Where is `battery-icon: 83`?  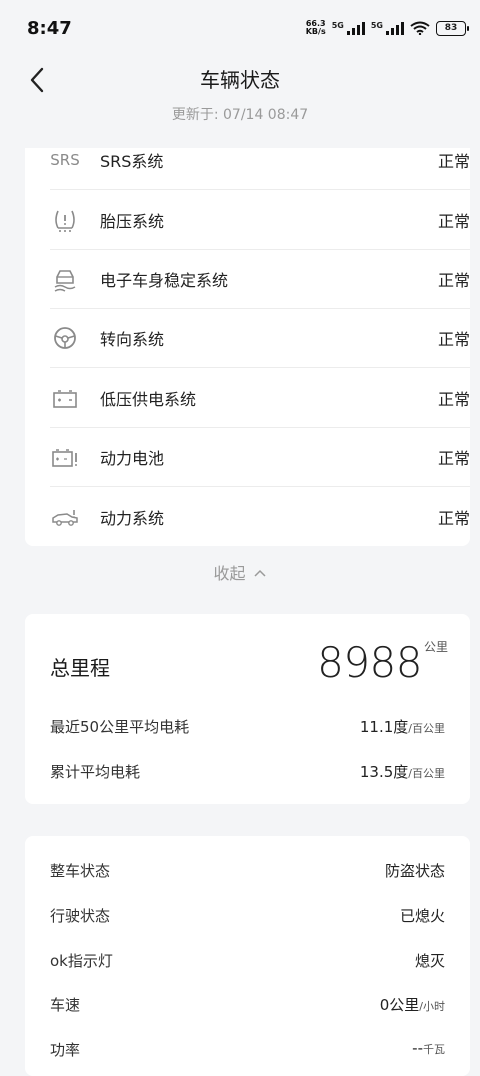
battery-icon: 83 is located at coordinates (452, 28).